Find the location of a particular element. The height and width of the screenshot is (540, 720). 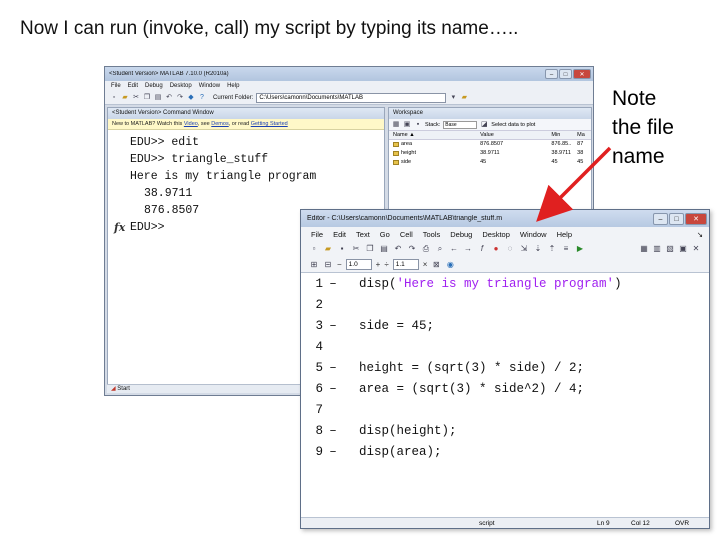

step-icon: ⇲ is located at coordinates (524, 249).